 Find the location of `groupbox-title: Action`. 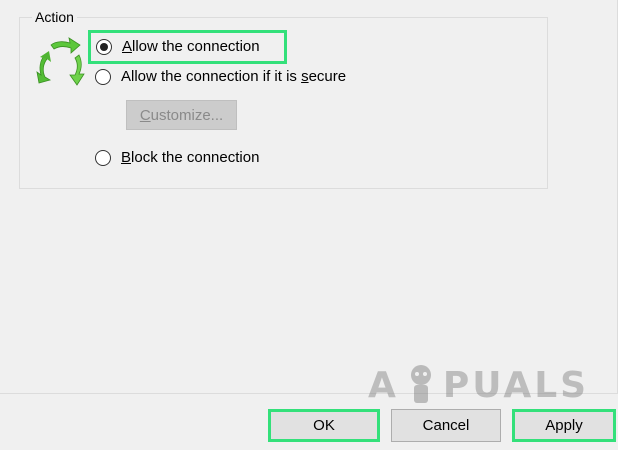

groupbox-title: Action is located at coordinates (54, 17).